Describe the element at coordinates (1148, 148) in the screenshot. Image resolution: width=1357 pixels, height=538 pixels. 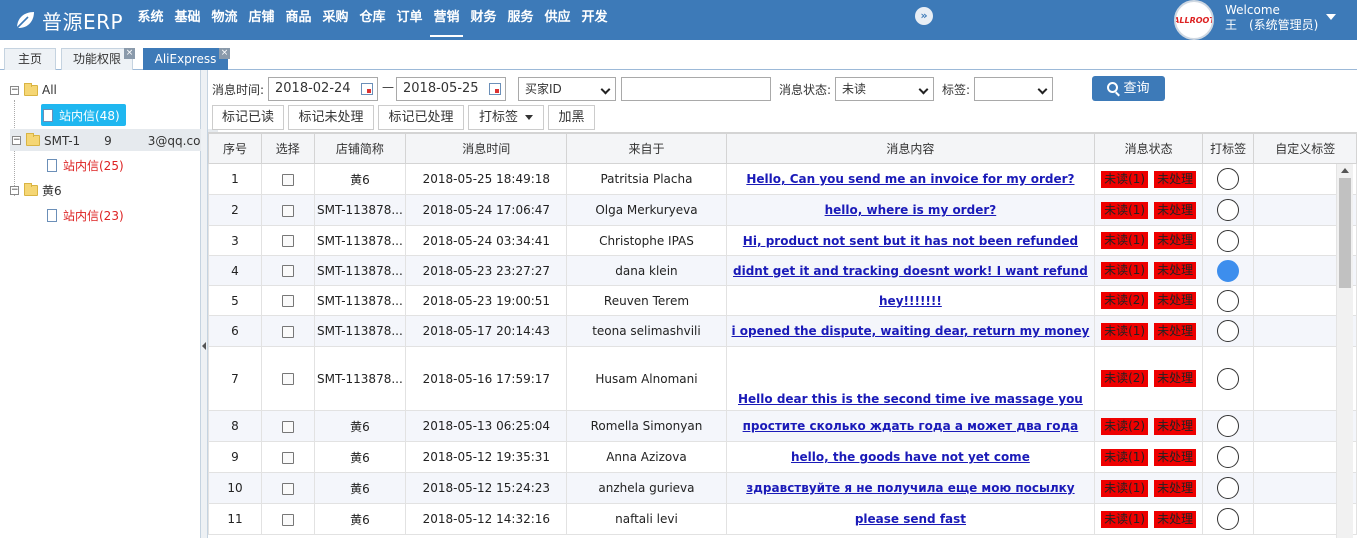
I see `col-header-status: 消息状态` at that location.